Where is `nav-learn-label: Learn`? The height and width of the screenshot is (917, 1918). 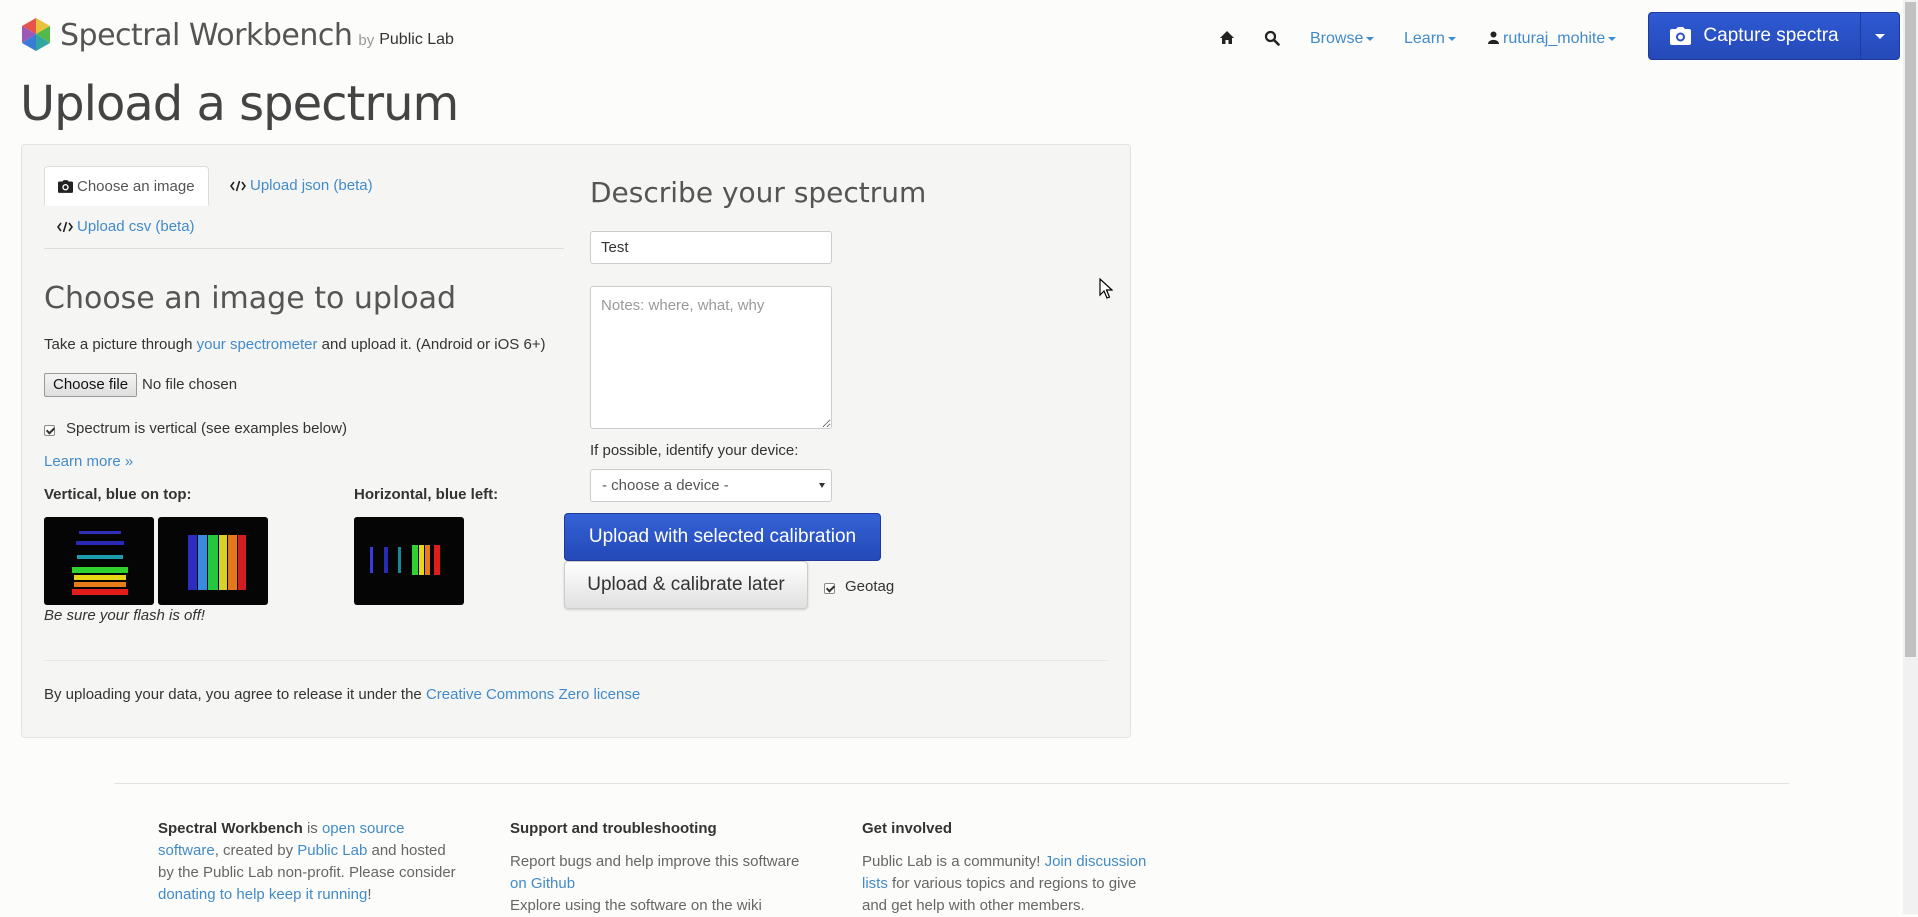 nav-learn-label: Learn is located at coordinates (1424, 38).